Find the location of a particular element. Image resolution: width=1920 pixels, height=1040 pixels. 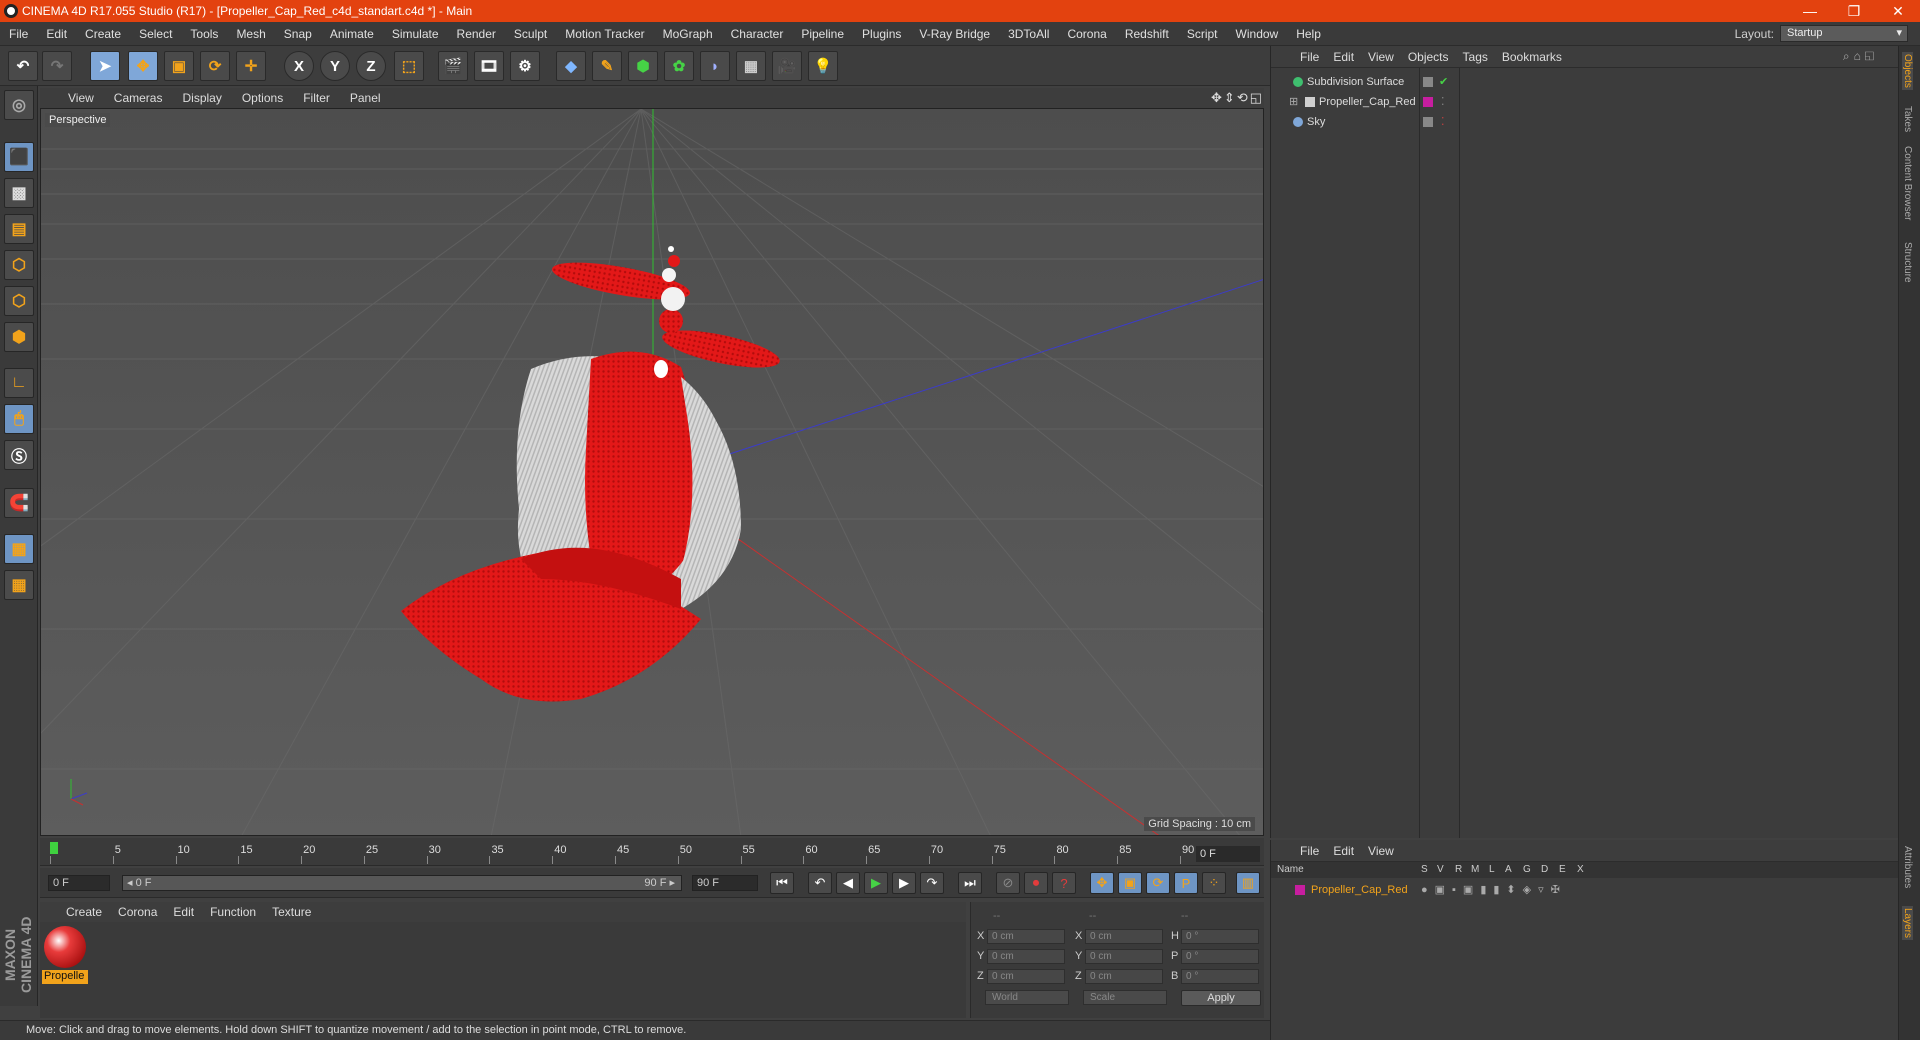

material-menu-create: Create is located at coordinates (84, 912).